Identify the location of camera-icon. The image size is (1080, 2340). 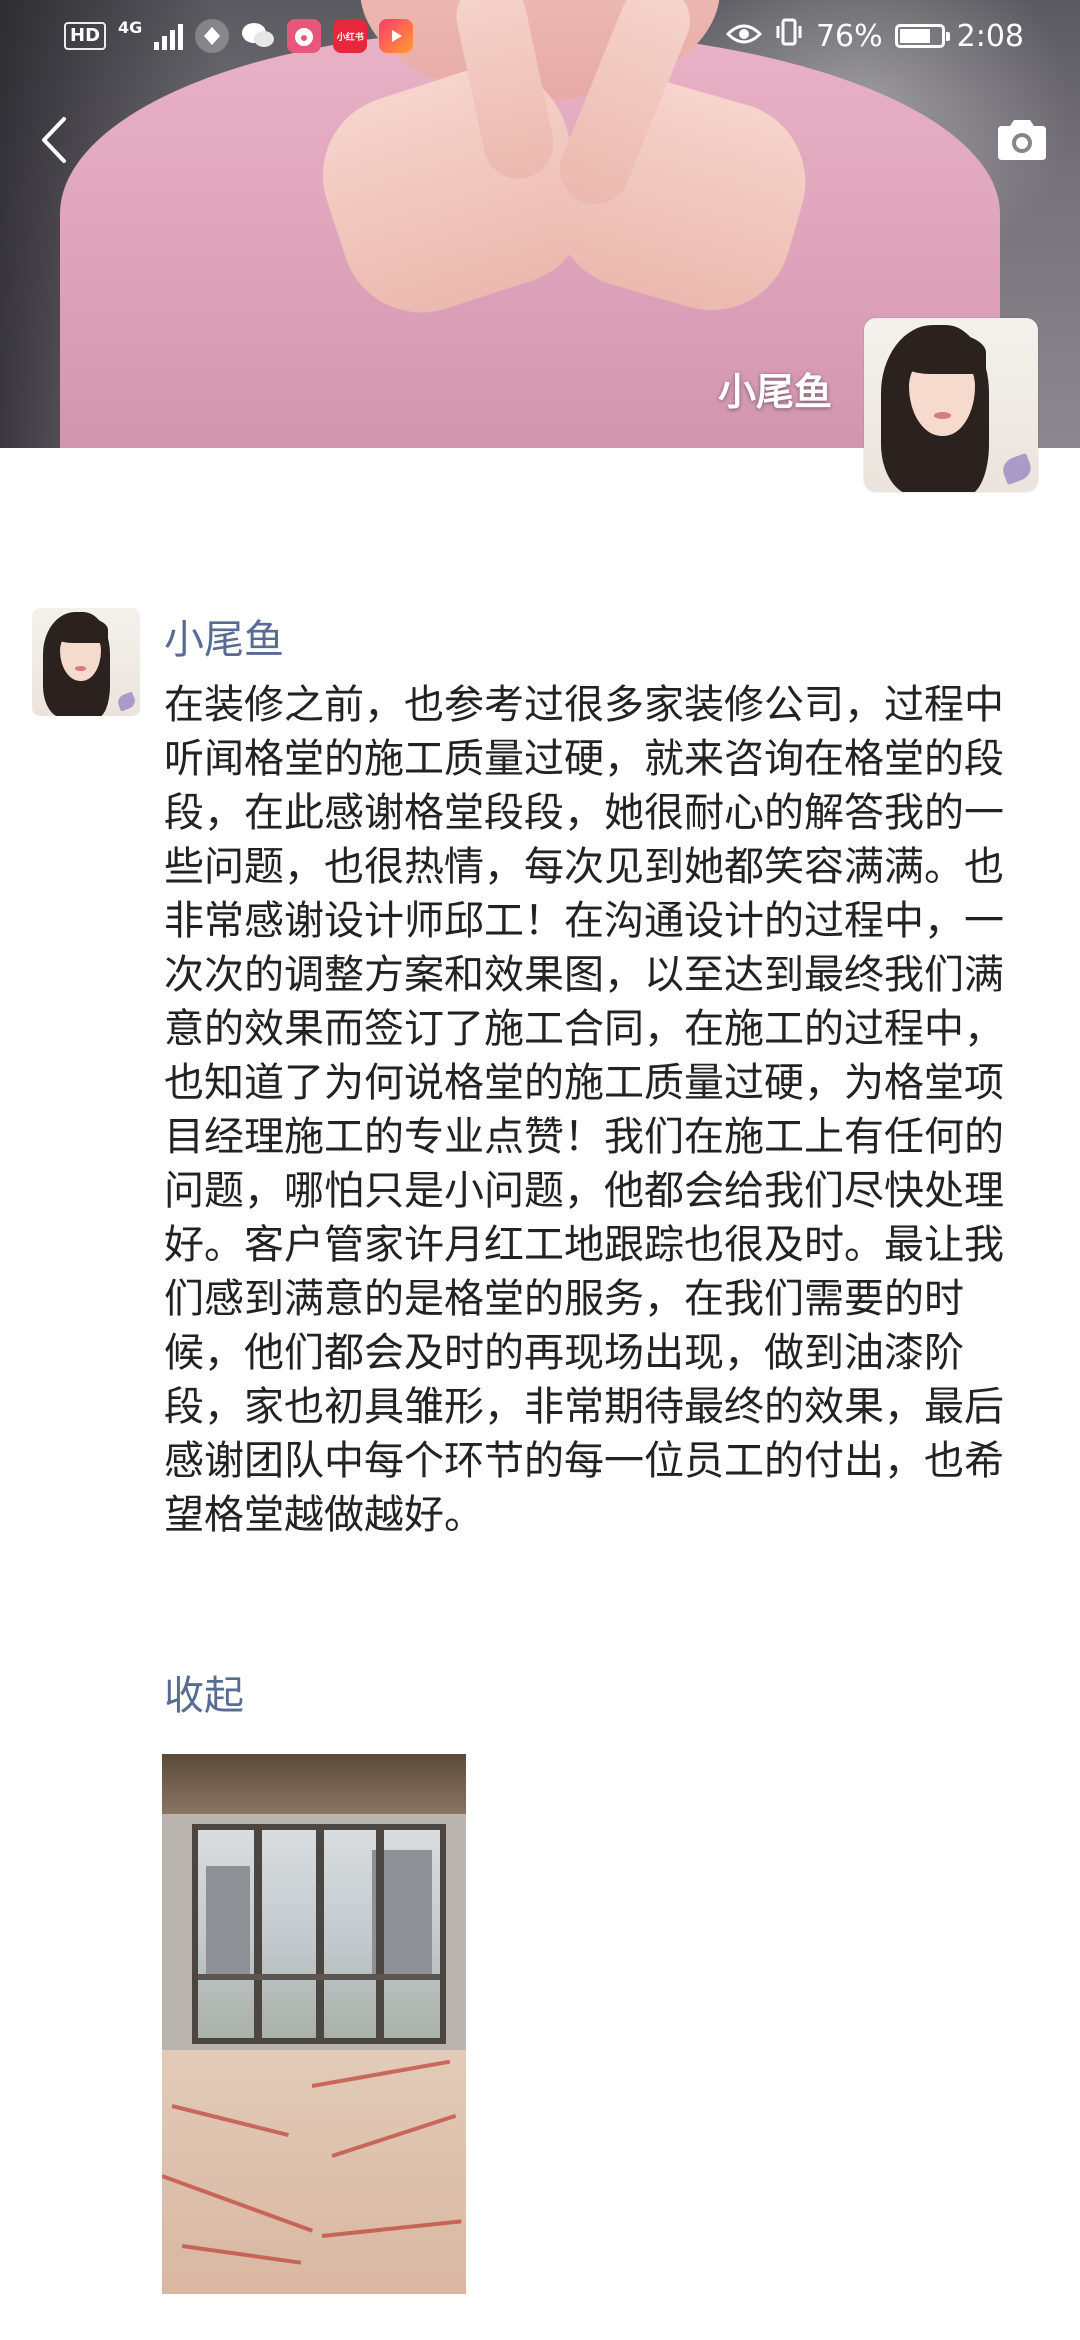
(1022, 140).